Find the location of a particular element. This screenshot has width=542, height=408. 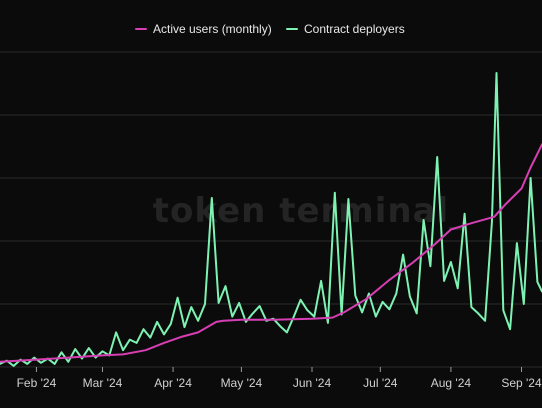

watermark: token terminal_ is located at coordinates (310, 211).